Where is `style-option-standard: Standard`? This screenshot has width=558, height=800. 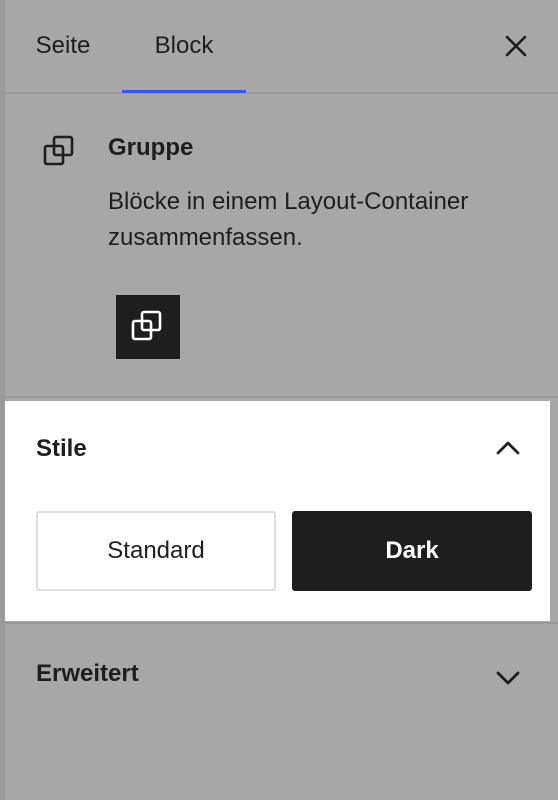
style-option-standard: Standard is located at coordinates (156, 551).